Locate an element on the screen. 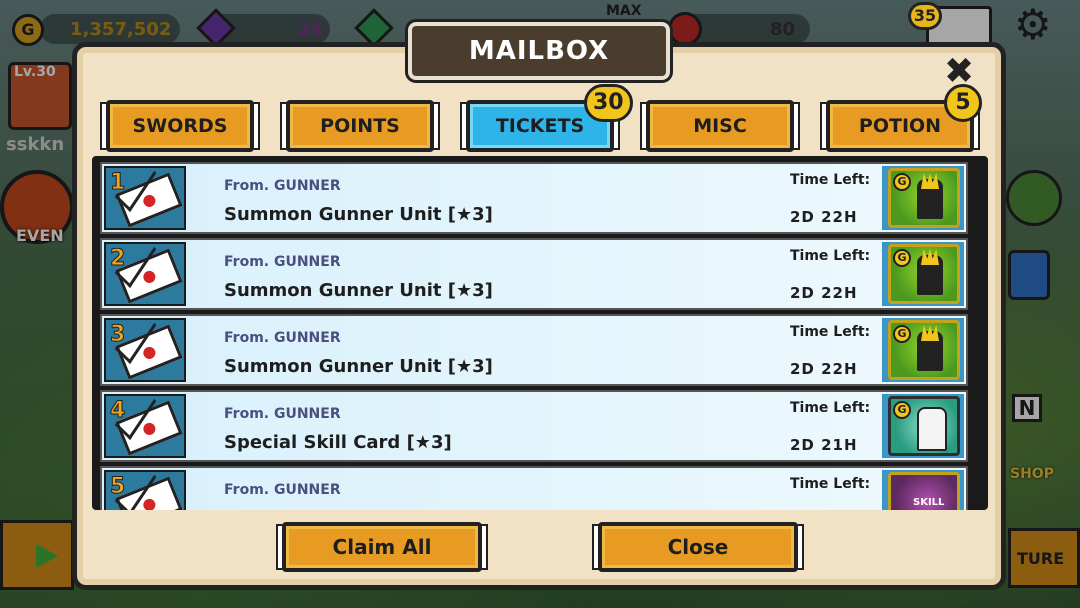  skill-potion-icon: SKILL is located at coordinates (924, 491).